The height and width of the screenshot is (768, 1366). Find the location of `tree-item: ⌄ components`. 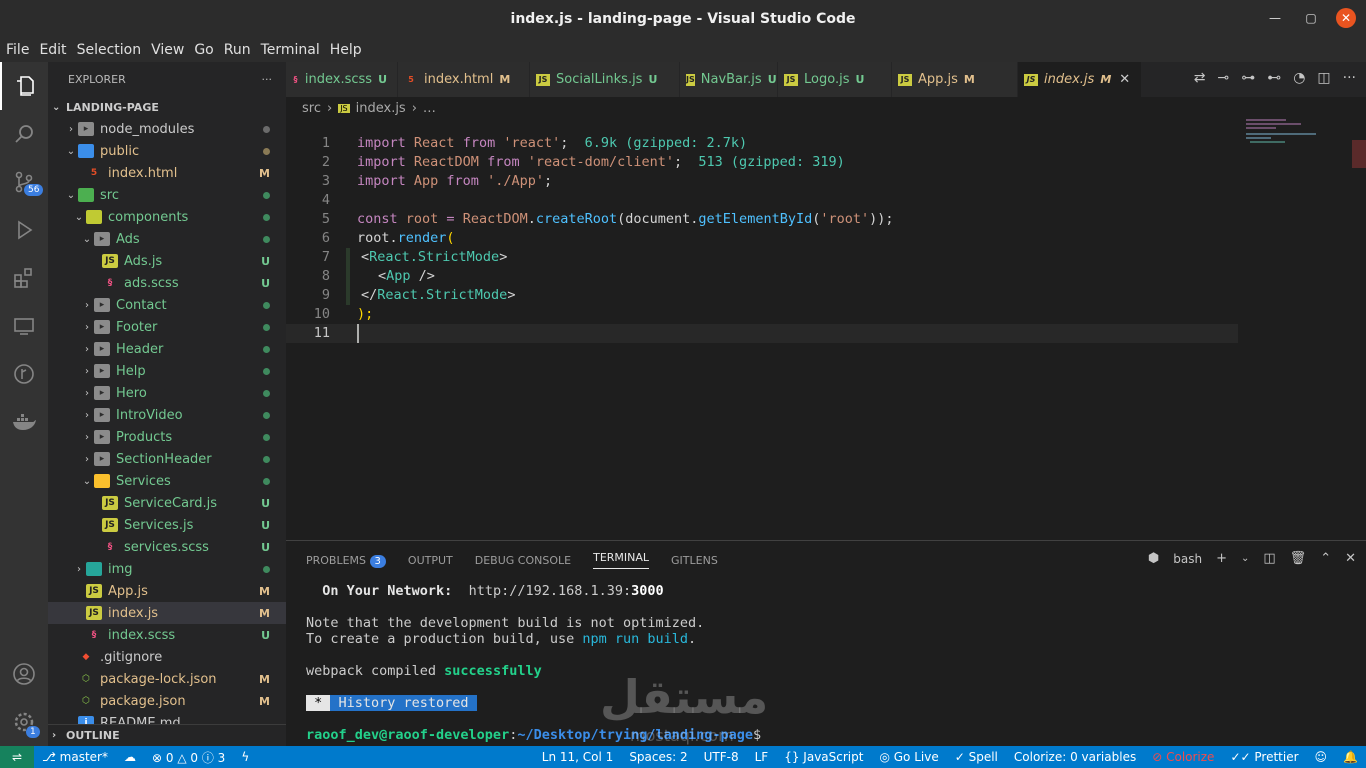

tree-item: ⌄ components is located at coordinates (167, 217).